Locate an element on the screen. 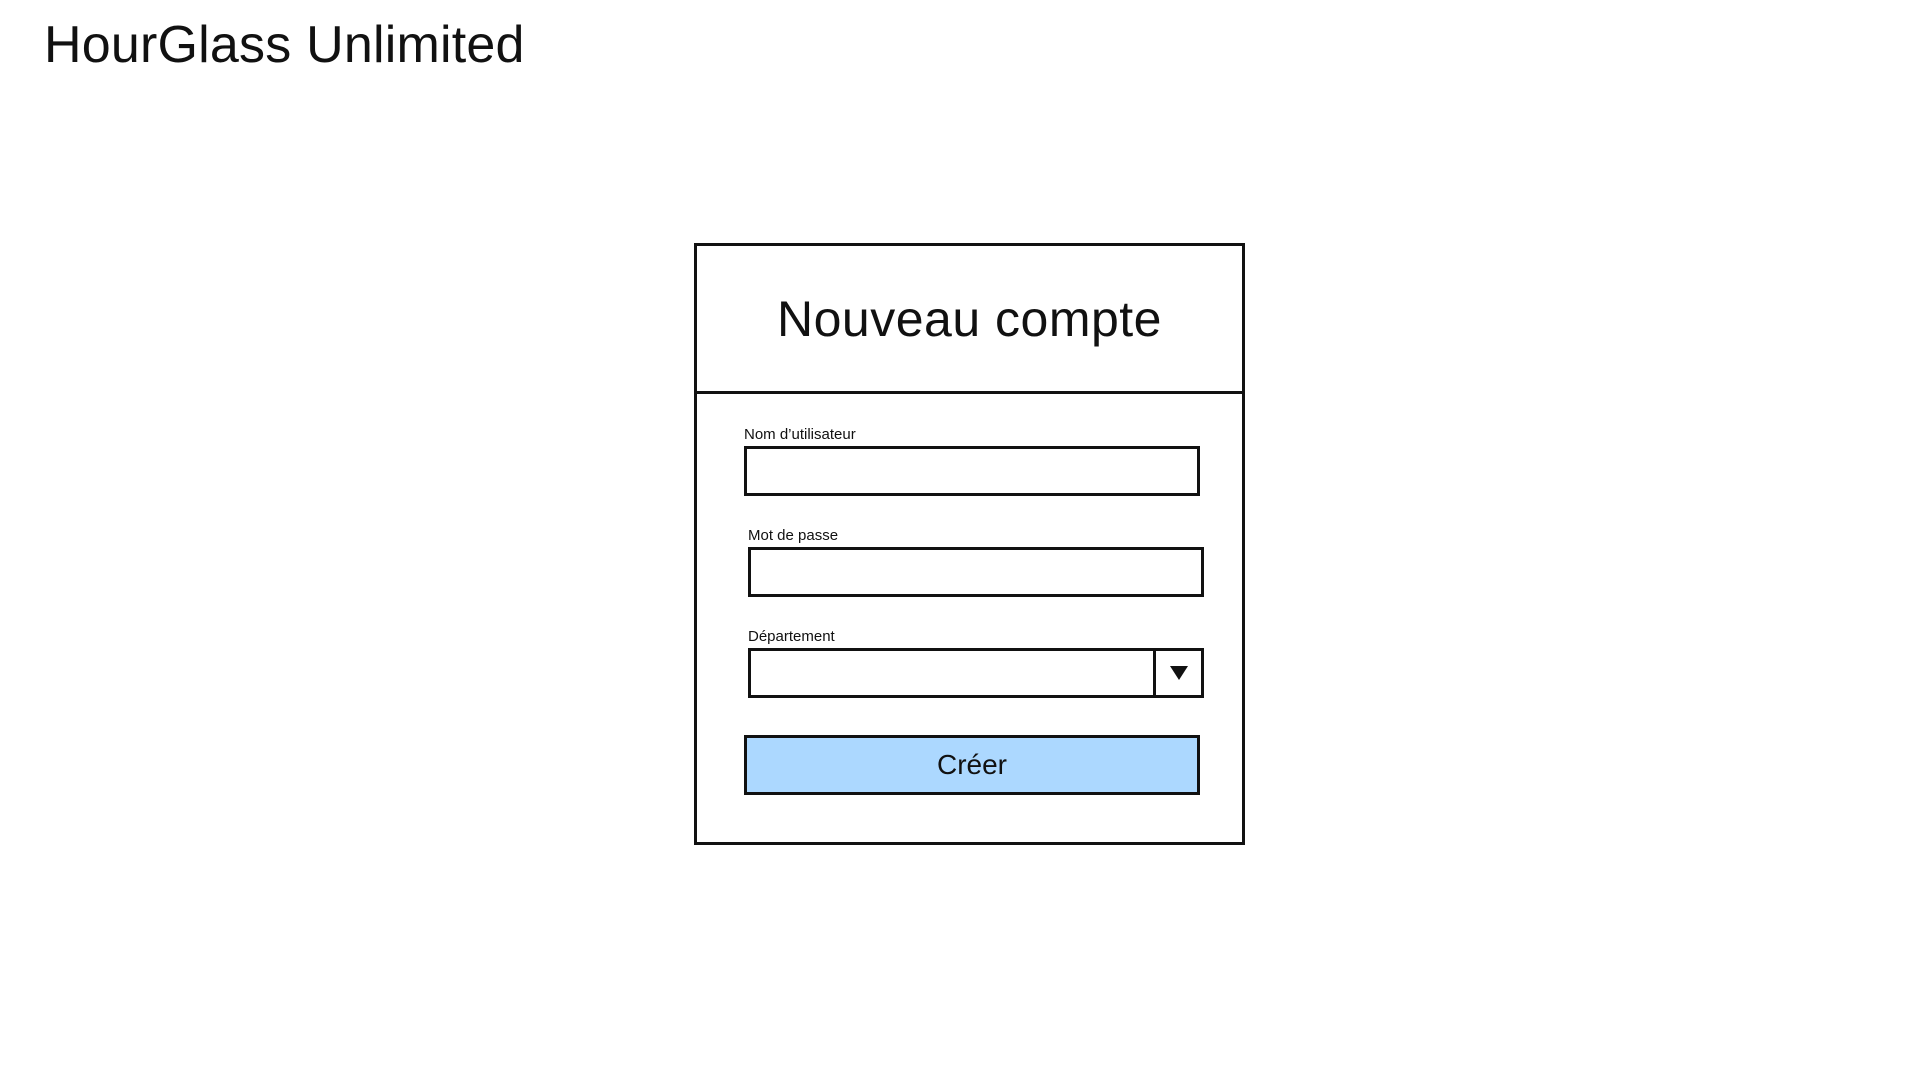 The width and height of the screenshot is (1920, 1080). dropdown-toggle is located at coordinates (1177, 673).